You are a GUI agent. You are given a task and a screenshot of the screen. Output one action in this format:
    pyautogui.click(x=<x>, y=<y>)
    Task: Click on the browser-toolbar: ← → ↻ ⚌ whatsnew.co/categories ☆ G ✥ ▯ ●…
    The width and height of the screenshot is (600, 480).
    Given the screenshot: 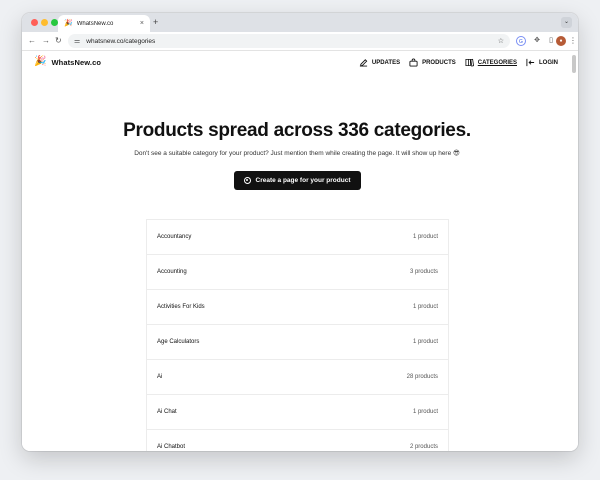 What is the action you would take?
    pyautogui.click(x=300, y=41)
    